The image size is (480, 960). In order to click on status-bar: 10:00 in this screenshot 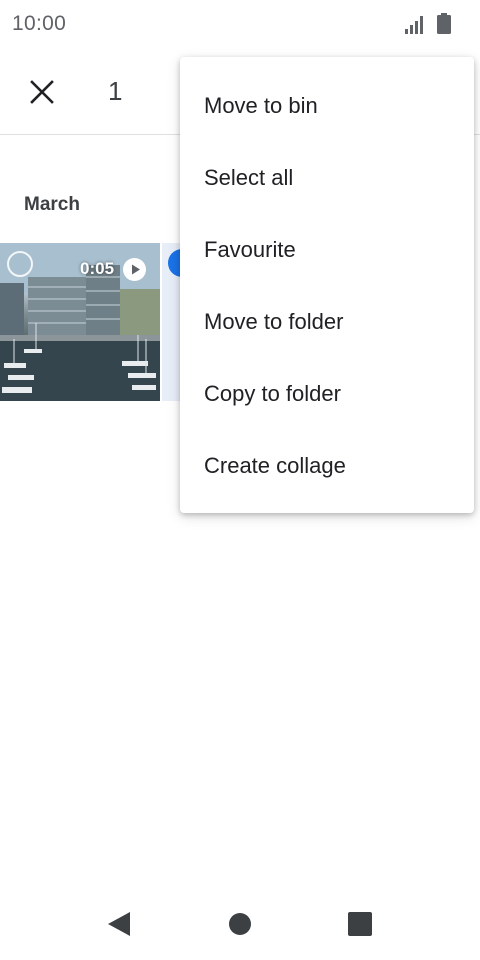, I will do `click(240, 24)`.